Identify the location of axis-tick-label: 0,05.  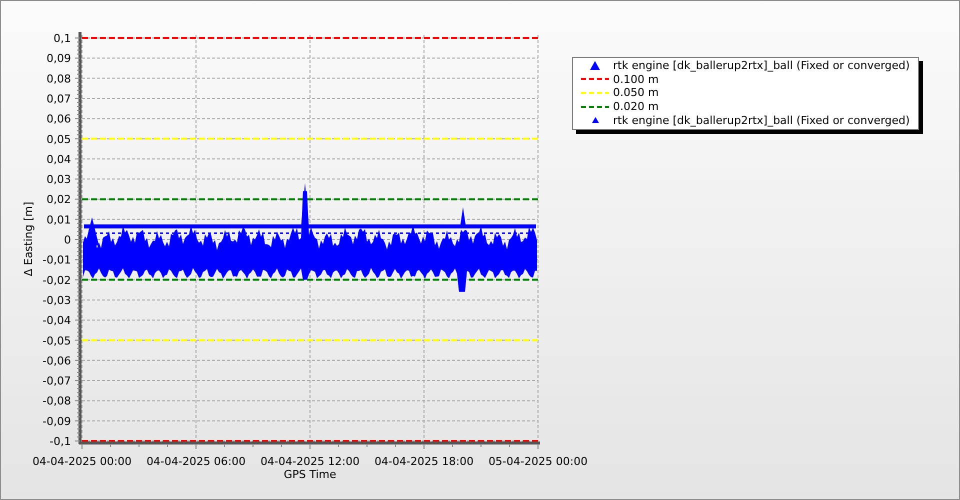
(58, 139).